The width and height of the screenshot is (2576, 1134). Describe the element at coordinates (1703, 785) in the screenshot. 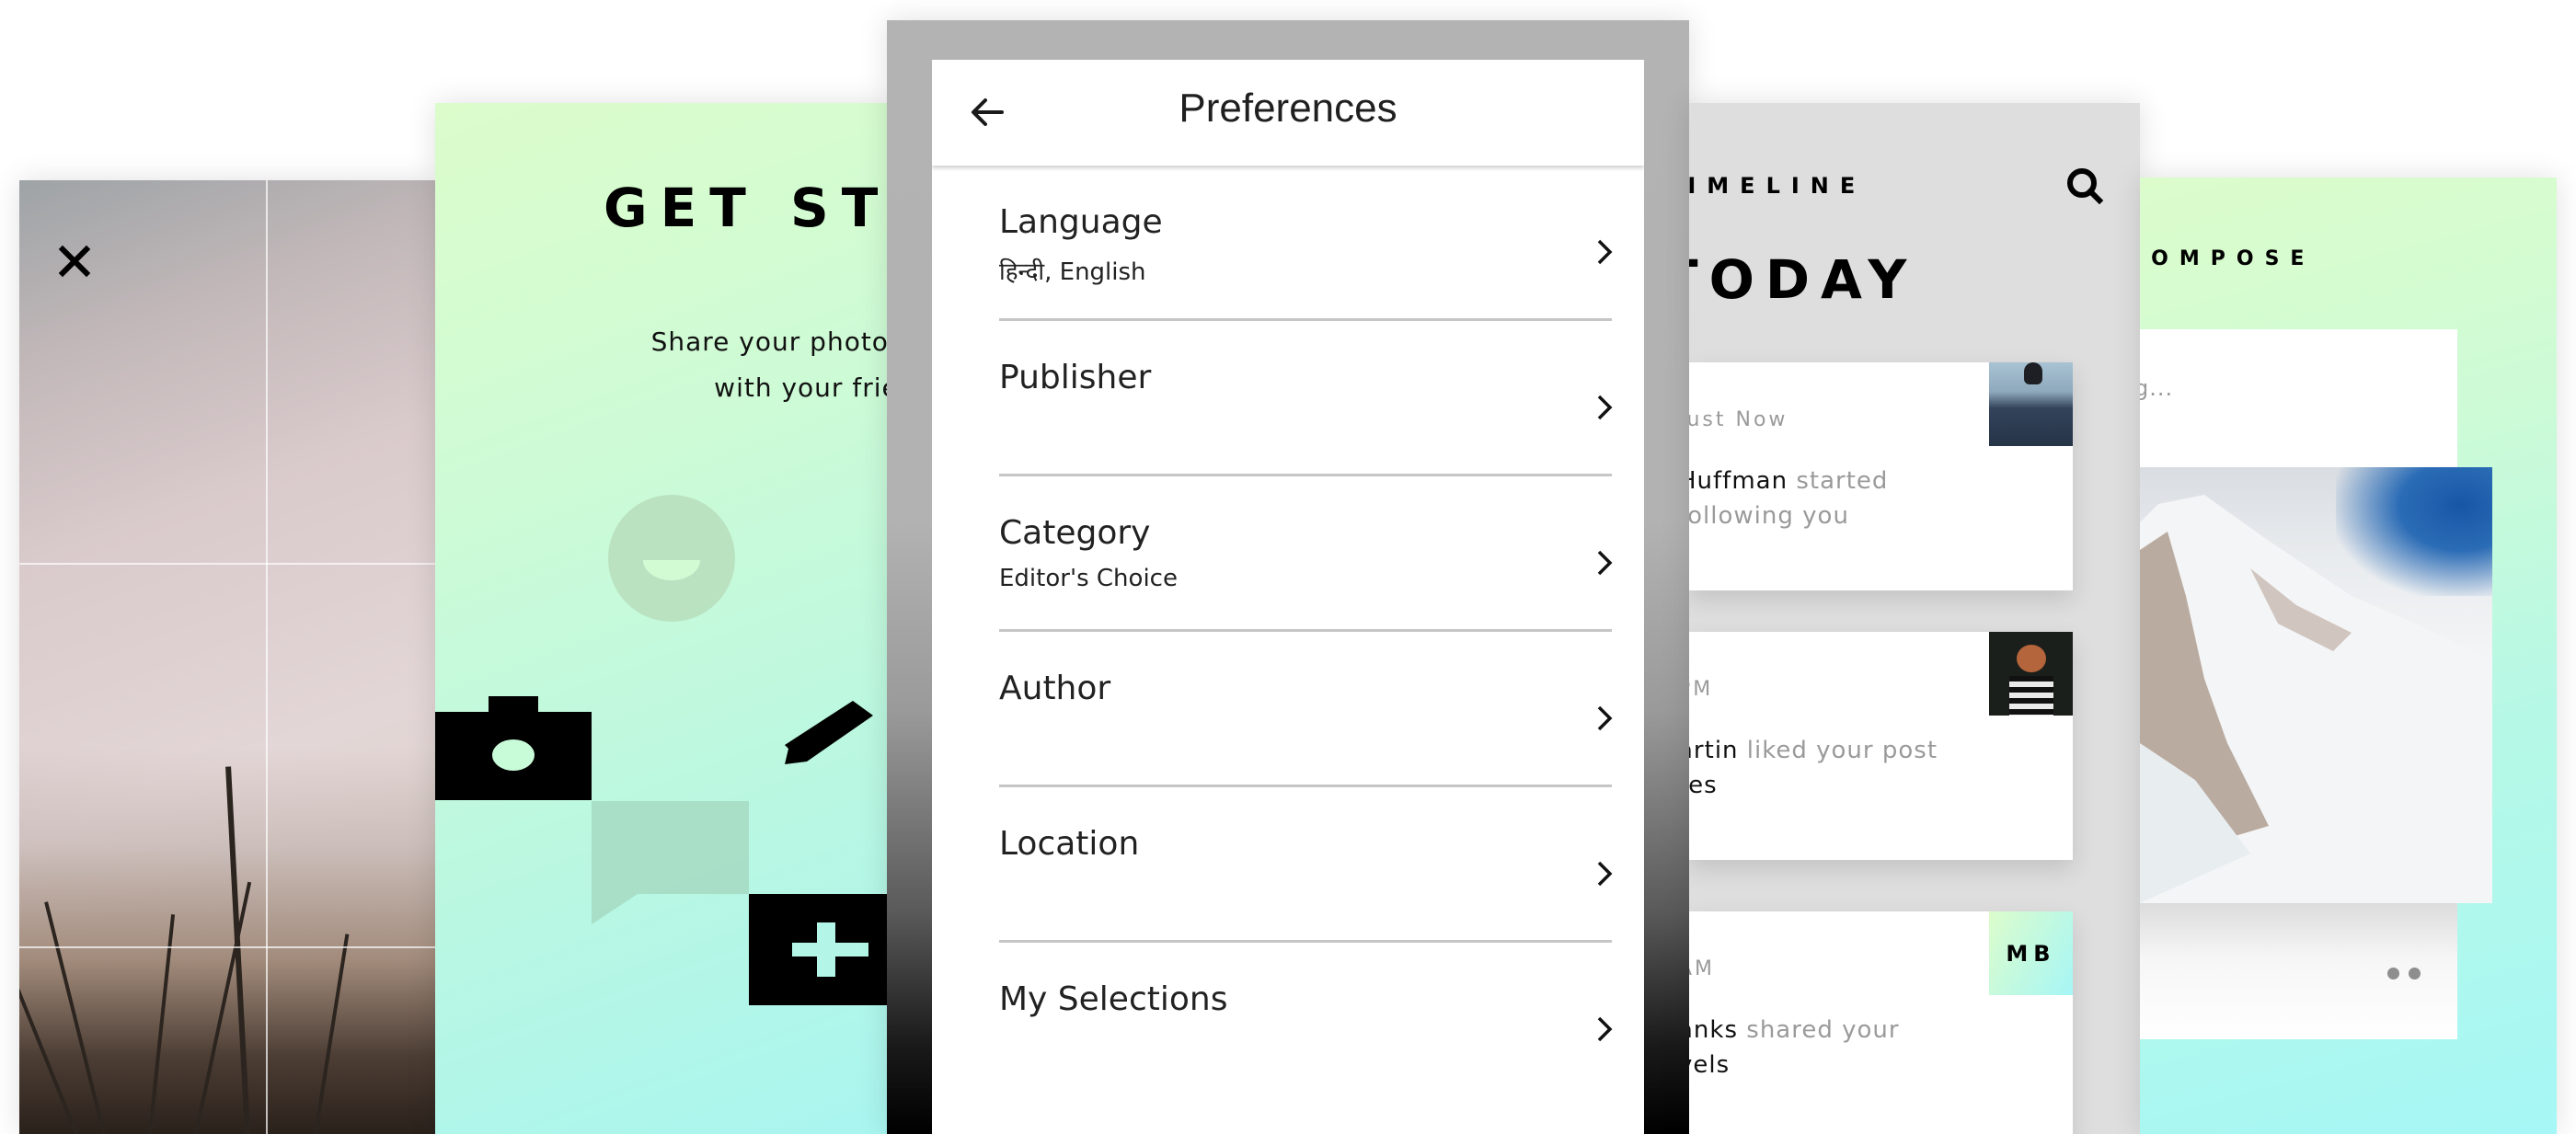

I see `timeline-card-object: res` at that location.